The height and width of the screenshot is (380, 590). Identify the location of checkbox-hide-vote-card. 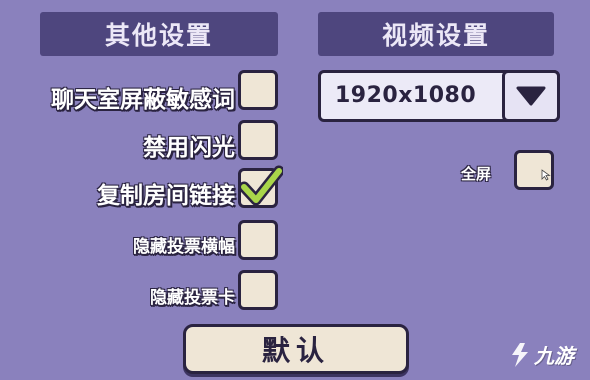
(258, 290).